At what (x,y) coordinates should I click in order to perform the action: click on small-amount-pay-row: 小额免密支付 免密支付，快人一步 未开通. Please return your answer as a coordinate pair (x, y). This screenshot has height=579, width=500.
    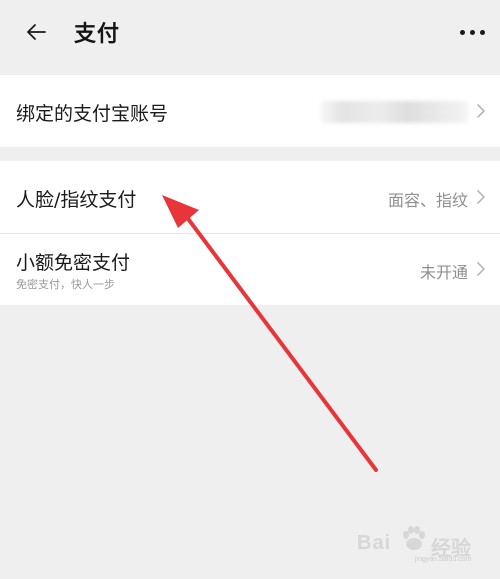
    Looking at the image, I should click on (250, 270).